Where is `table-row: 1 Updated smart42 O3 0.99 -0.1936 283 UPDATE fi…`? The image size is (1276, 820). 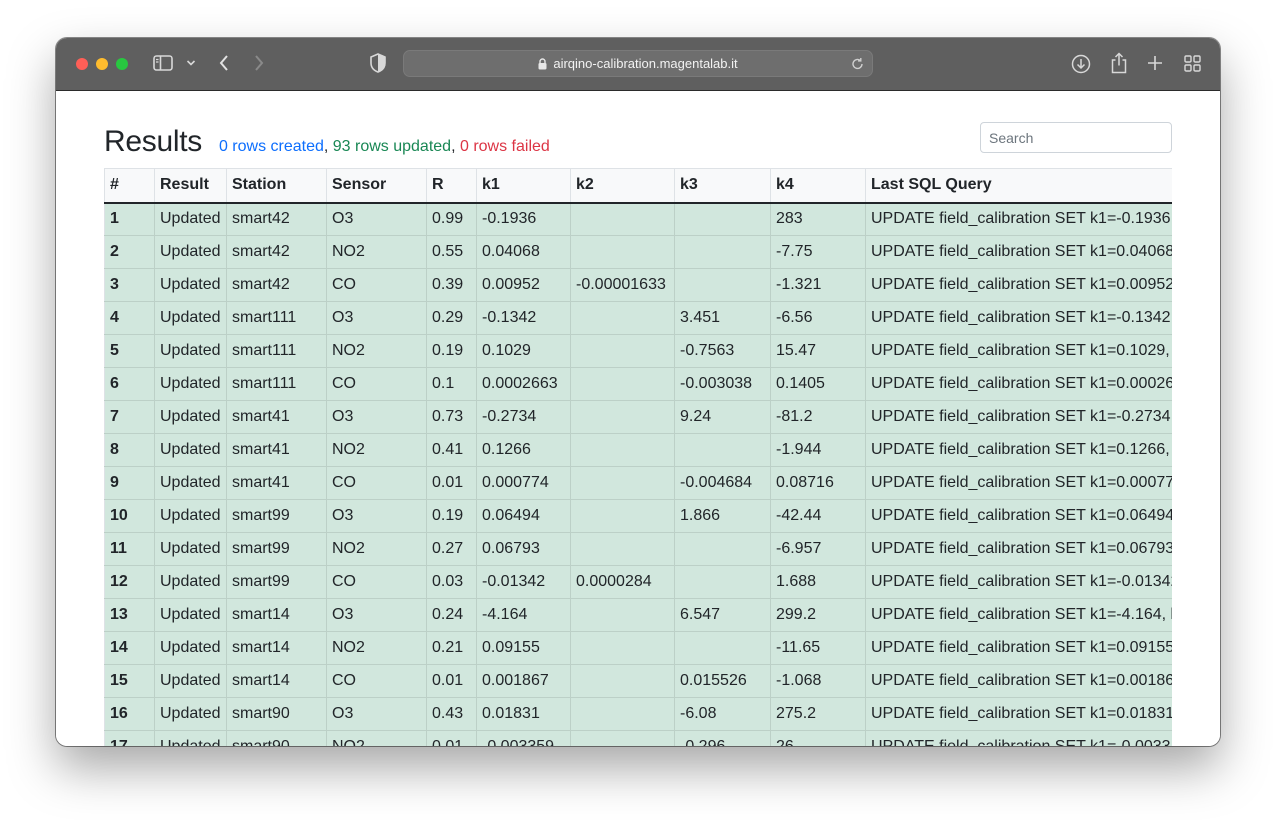
table-row: 1 Updated smart42 O3 0.99 -0.1936 283 UPDATE fi… is located at coordinates (638, 219).